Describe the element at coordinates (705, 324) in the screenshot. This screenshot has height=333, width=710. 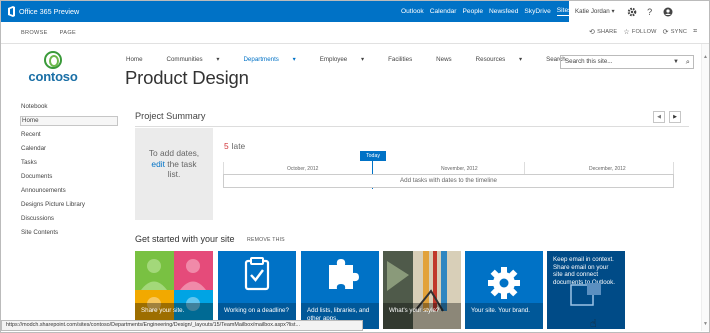
I see `scroll-down-icon: ▼` at that location.